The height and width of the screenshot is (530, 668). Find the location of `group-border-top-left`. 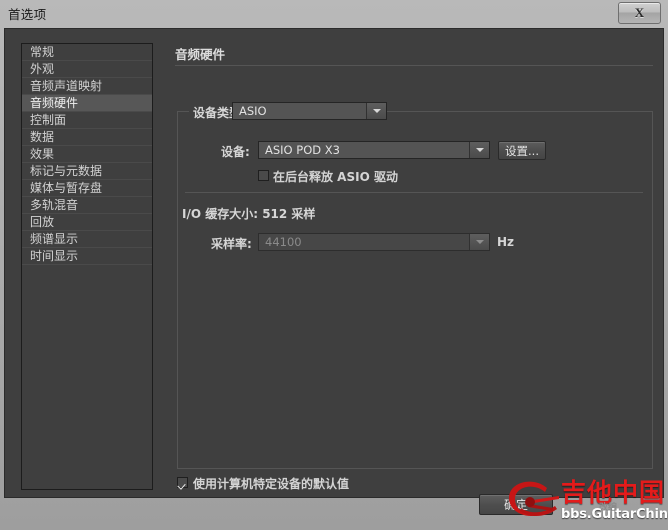

group-border-top-left is located at coordinates (183, 111).